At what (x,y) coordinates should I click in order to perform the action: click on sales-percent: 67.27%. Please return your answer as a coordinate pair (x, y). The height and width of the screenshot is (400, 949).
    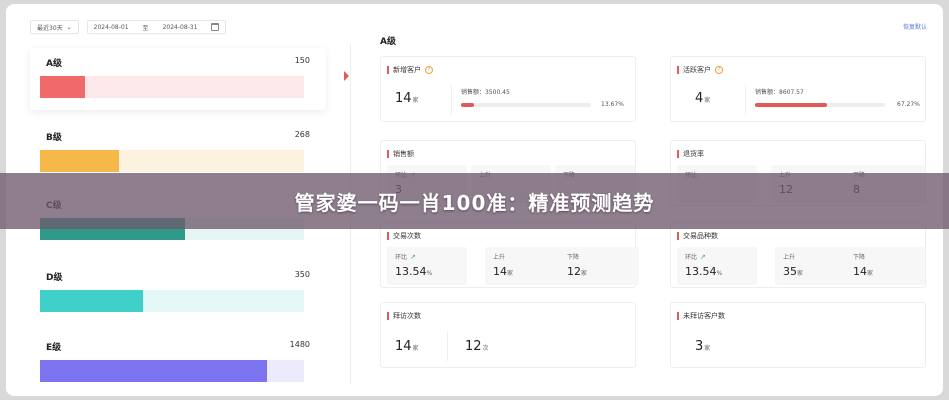
    Looking at the image, I should click on (908, 104).